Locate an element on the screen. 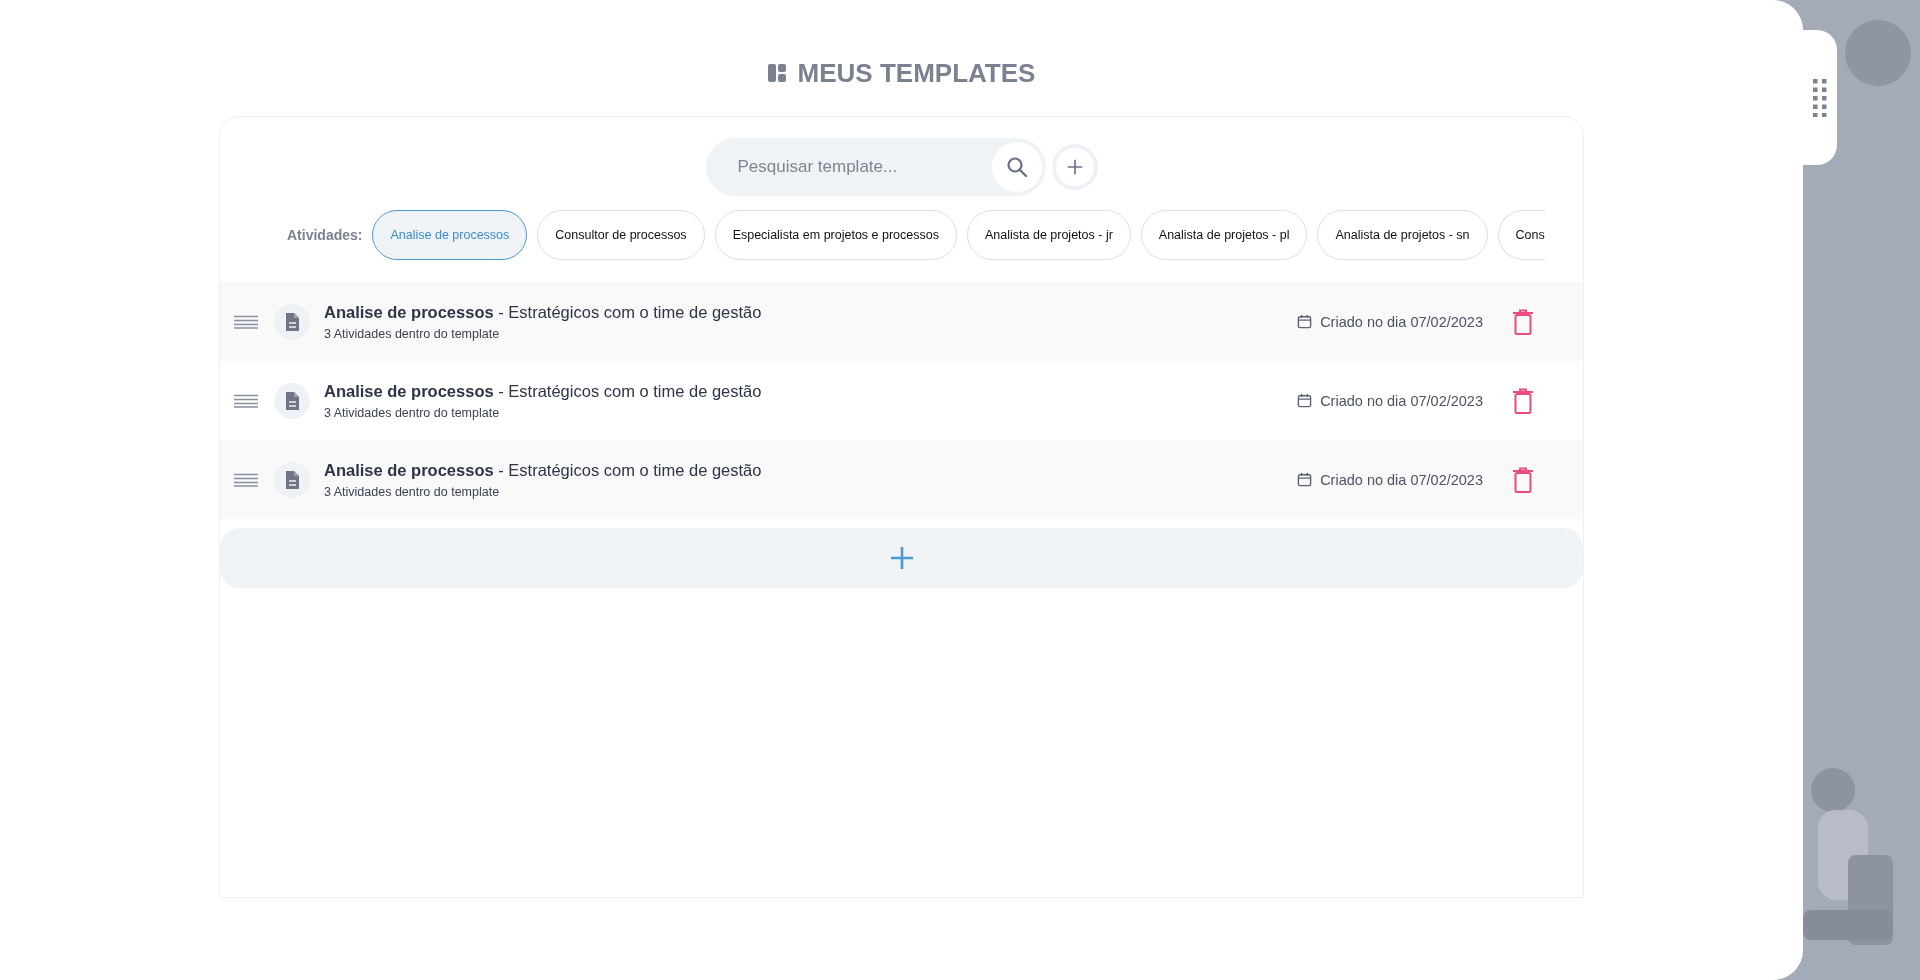  search-icon is located at coordinates (1016, 167).